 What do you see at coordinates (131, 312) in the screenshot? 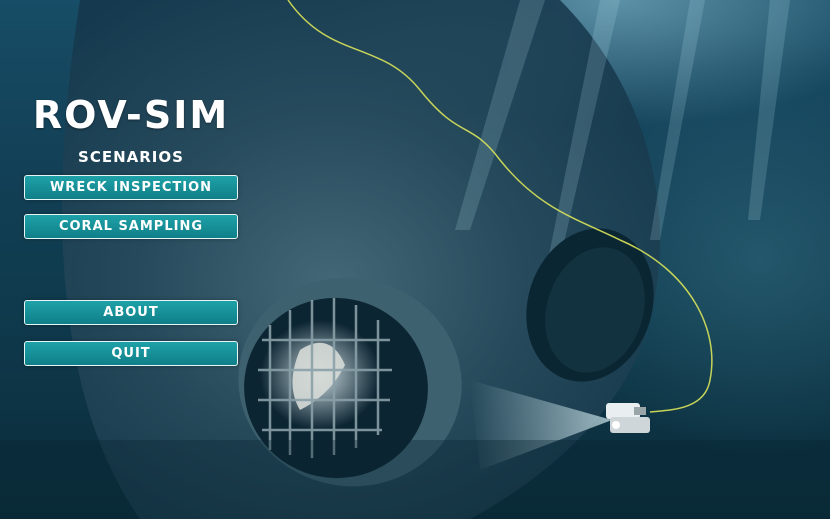
I see `about-button: ABOUT` at bounding box center [131, 312].